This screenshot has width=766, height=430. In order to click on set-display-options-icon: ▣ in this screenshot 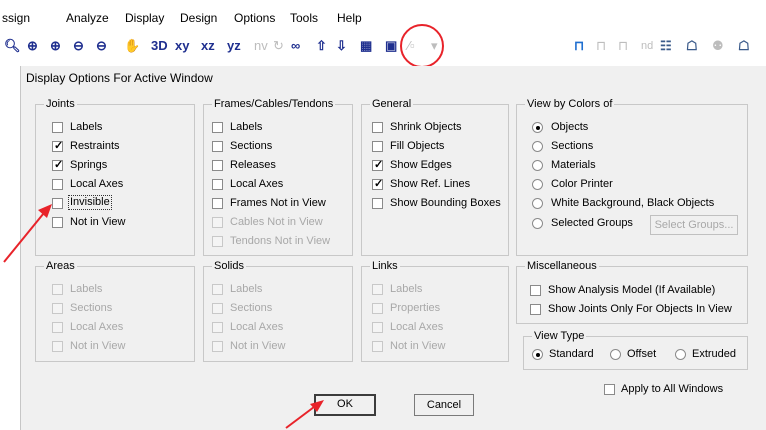, I will do `click(391, 46)`.